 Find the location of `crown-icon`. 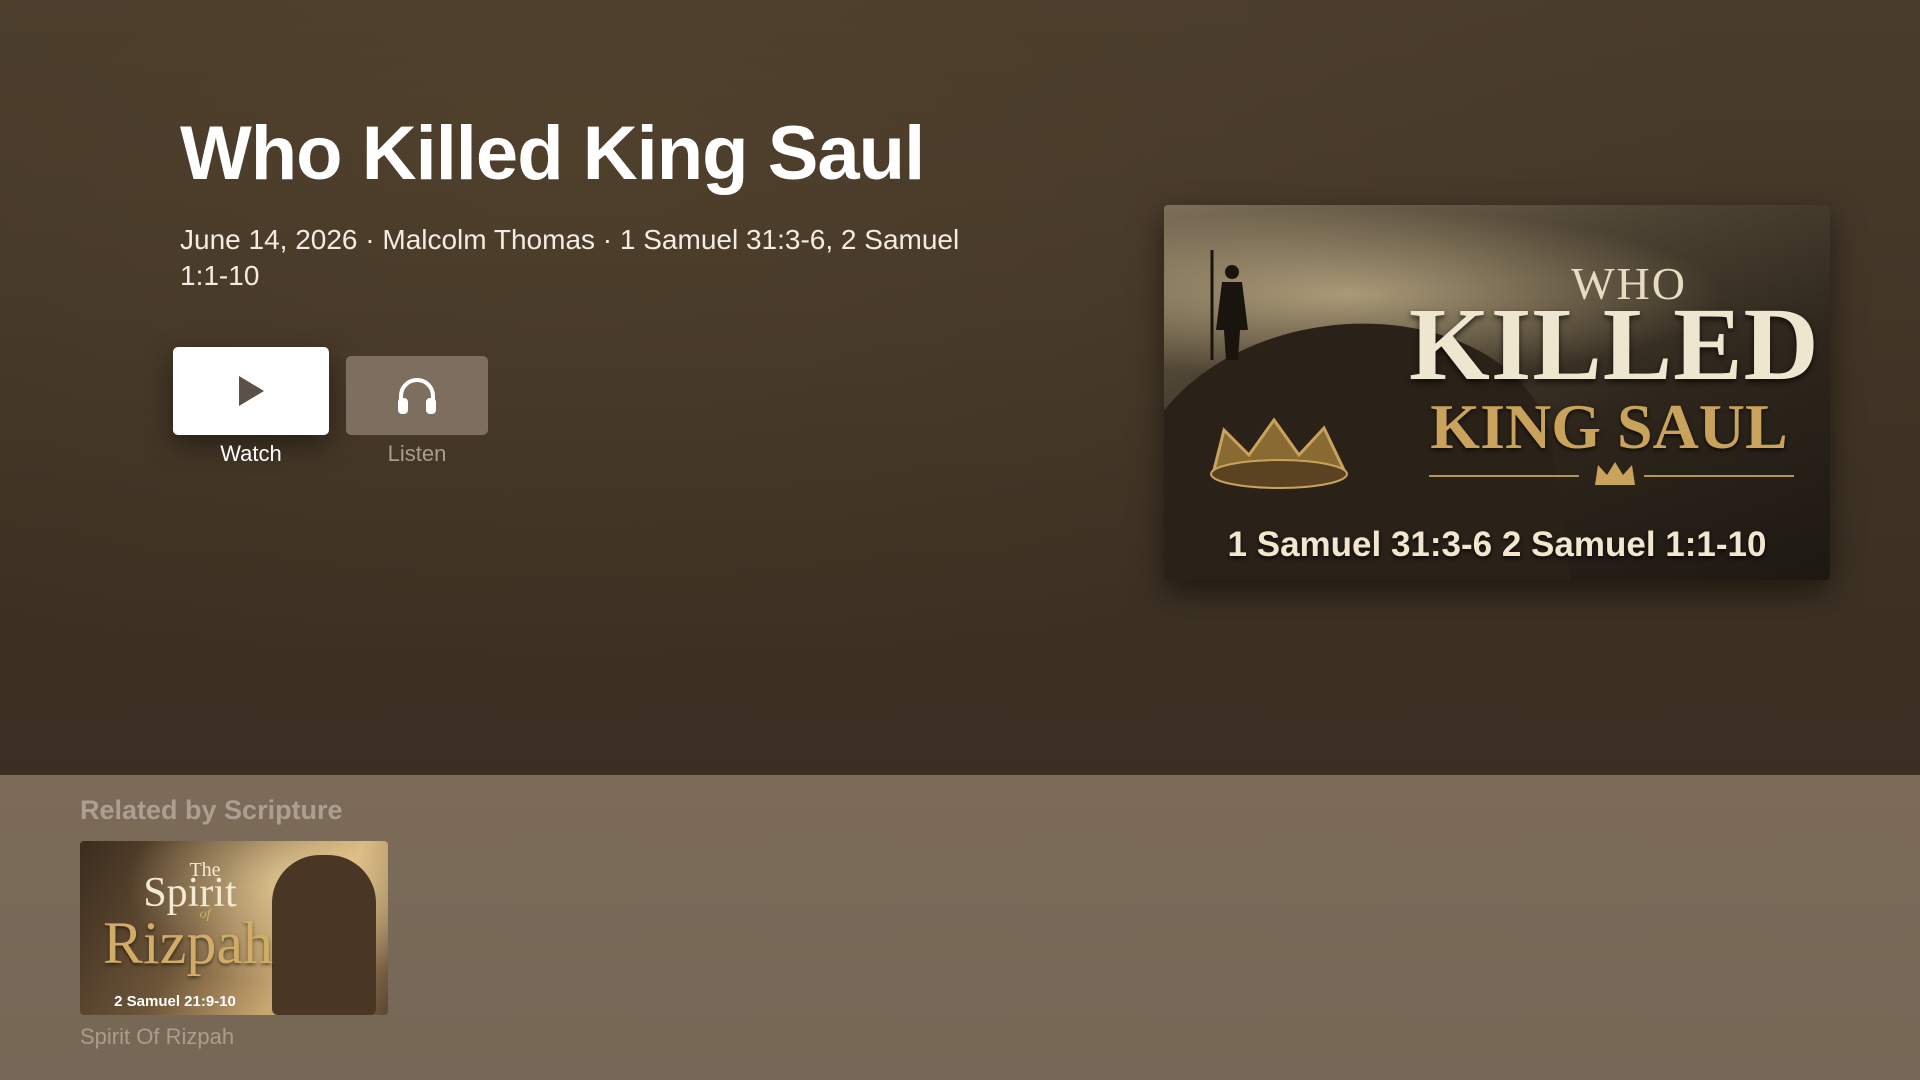

crown-icon is located at coordinates (1615, 473).